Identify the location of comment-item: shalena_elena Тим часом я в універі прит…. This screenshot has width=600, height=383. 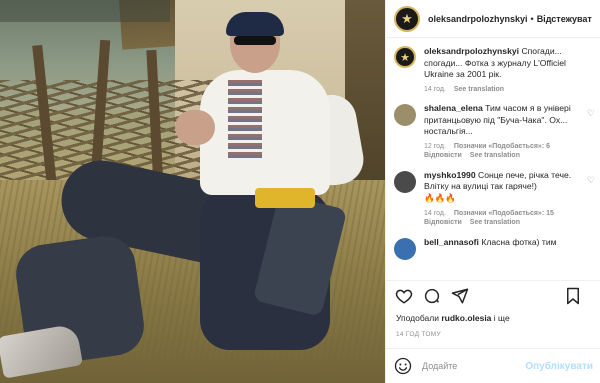
(493, 127).